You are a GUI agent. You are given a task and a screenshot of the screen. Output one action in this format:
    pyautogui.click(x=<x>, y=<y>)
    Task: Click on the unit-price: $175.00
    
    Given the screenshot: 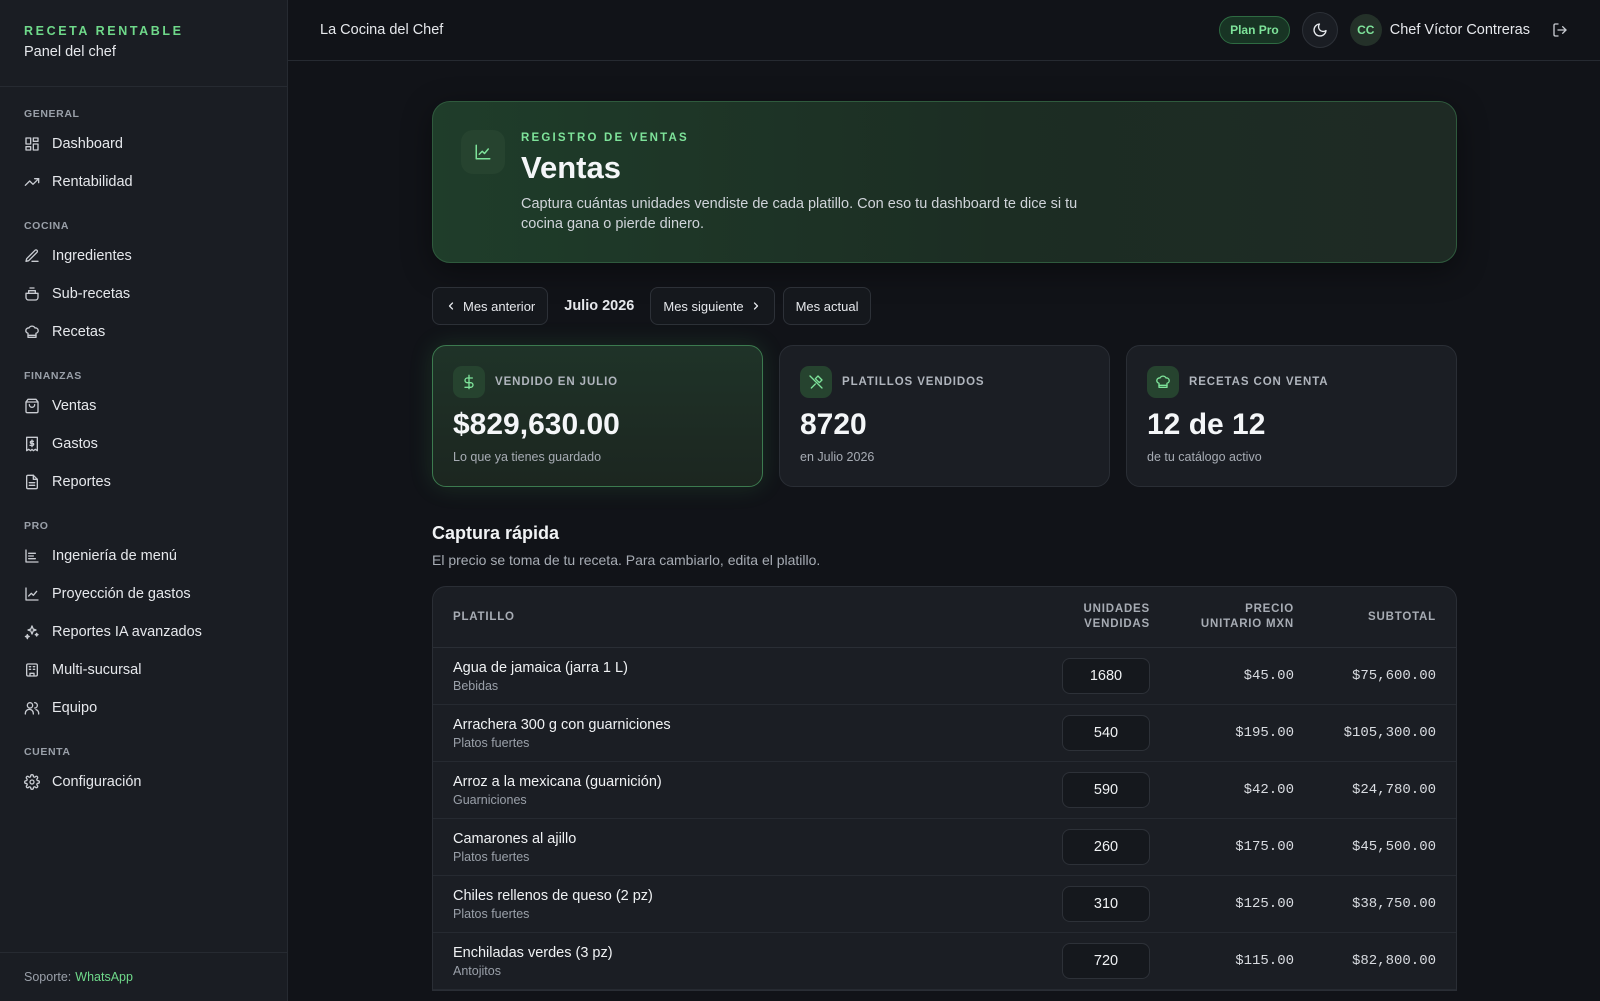 What is the action you would take?
    pyautogui.click(x=1264, y=847)
    